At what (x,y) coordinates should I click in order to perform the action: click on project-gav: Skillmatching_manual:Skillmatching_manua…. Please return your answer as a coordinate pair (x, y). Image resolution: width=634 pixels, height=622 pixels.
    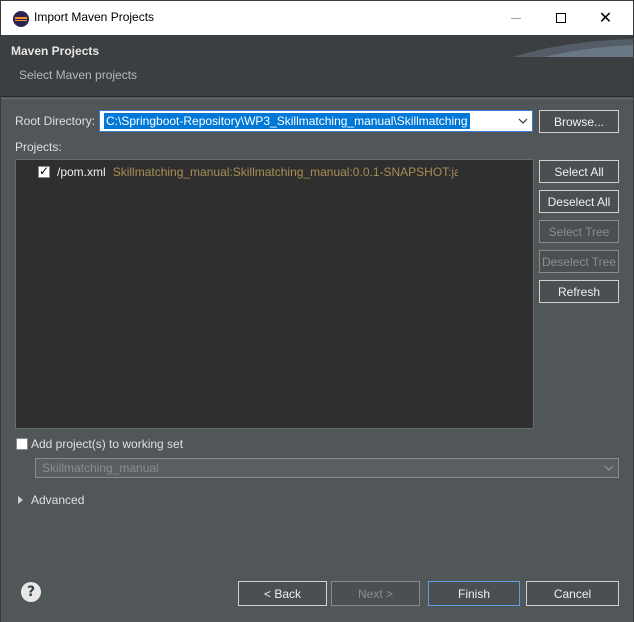
    Looking at the image, I should click on (285, 172).